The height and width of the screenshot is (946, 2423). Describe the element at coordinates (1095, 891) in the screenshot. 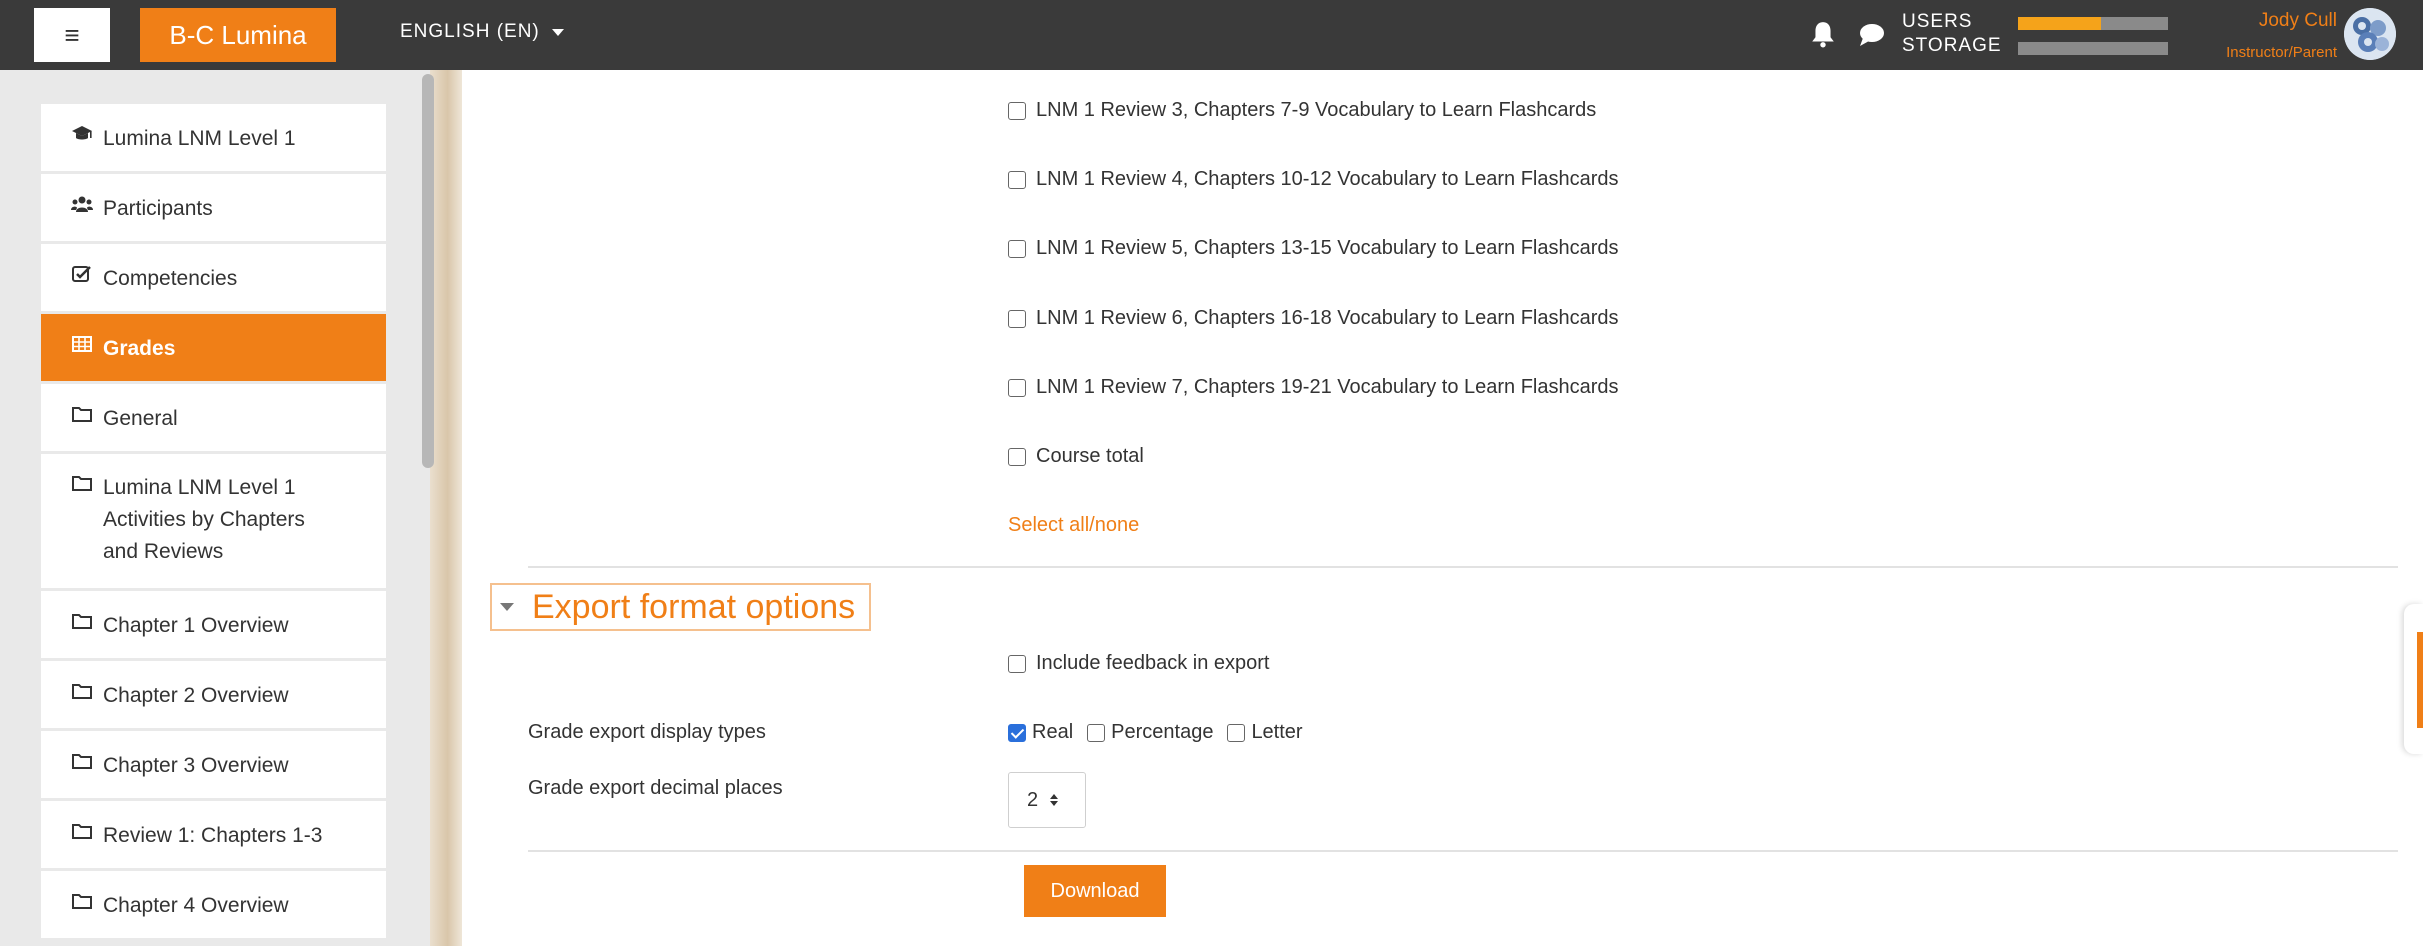

I see `download-button: Download` at that location.